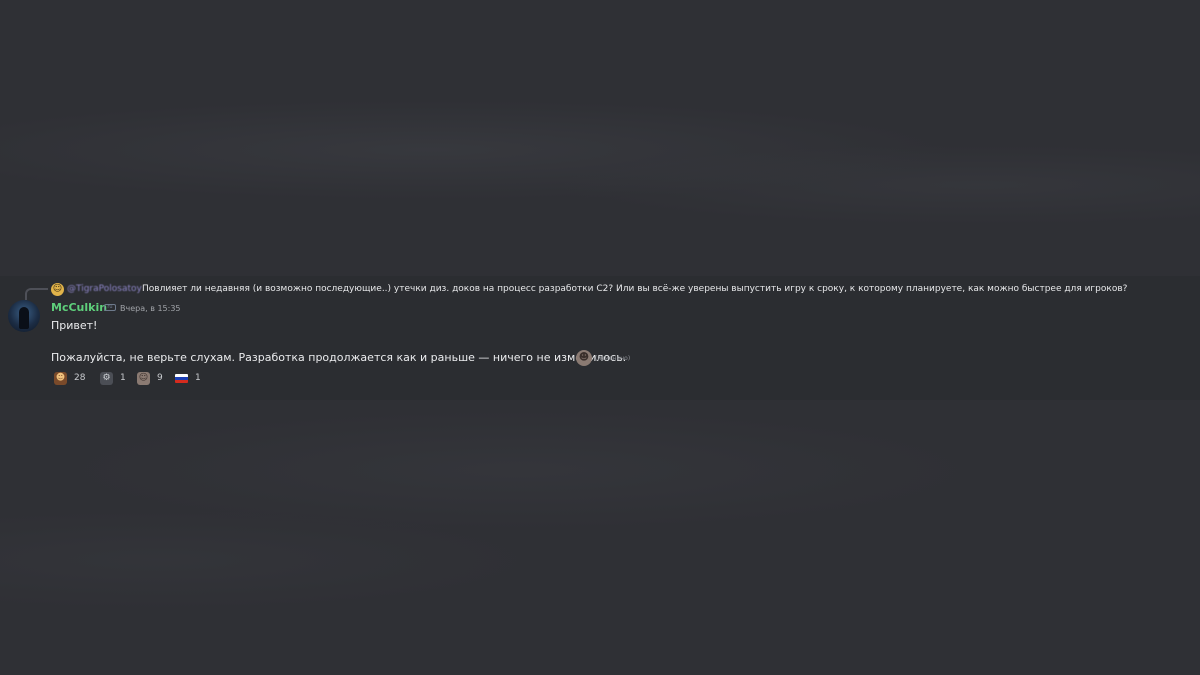  I want to click on author-name: McCulkin, so click(79, 308).